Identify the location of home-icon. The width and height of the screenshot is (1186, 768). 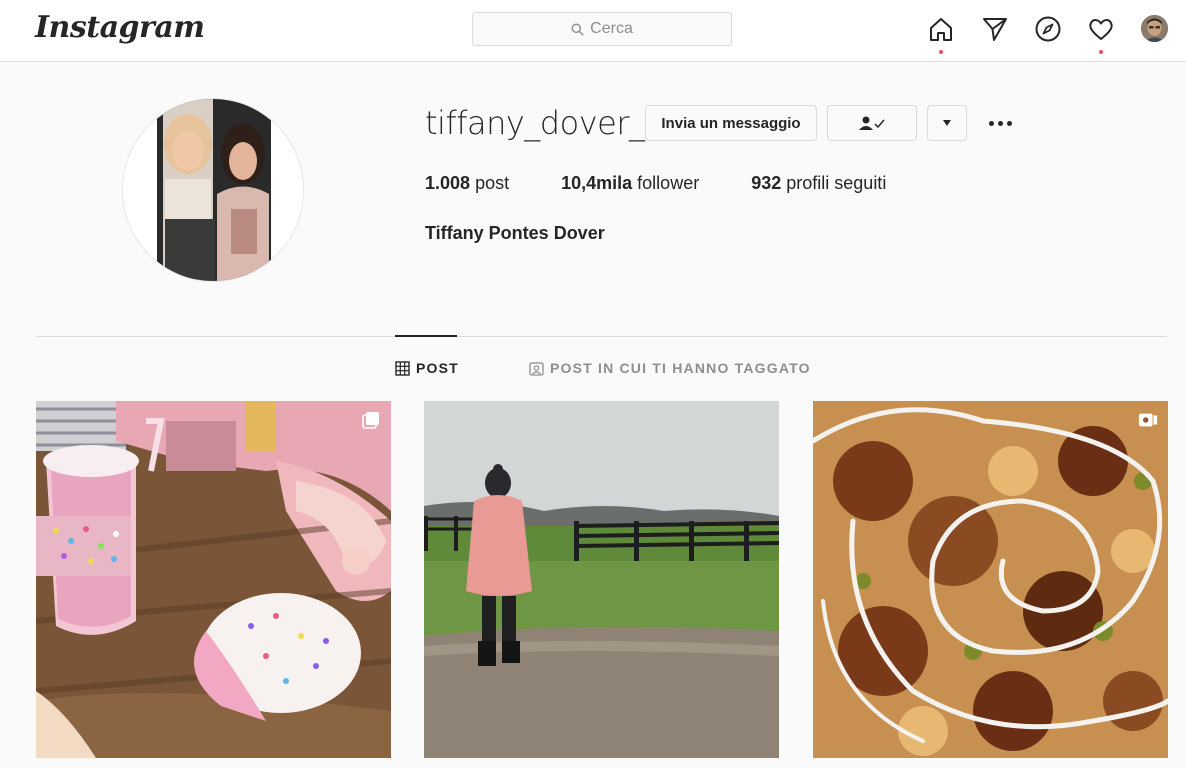
(941, 29).